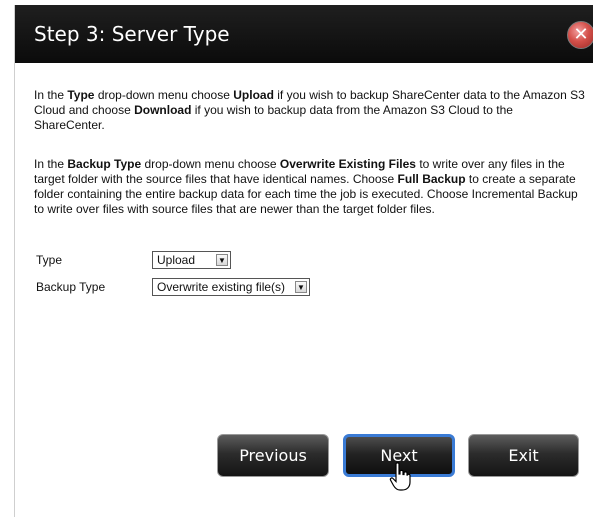 This screenshot has height=517, width=593. Describe the element at coordinates (104, 164) in the screenshot. I see `bold-term: Backup Type` at that location.